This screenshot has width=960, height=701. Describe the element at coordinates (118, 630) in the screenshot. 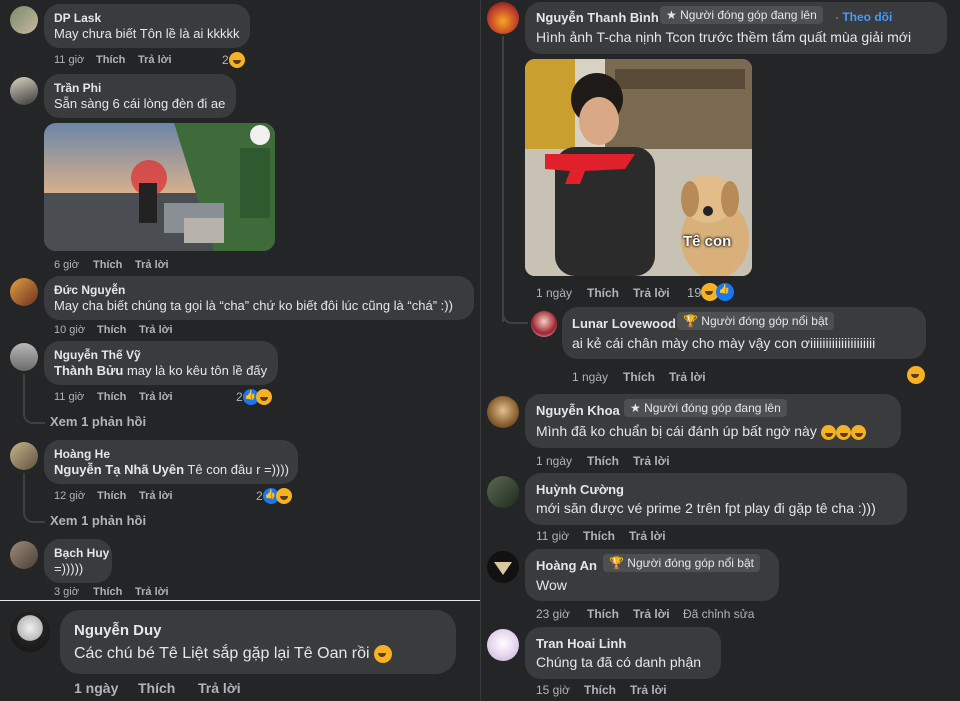

I see `commenter-name: Nguyễn Duy` at that location.